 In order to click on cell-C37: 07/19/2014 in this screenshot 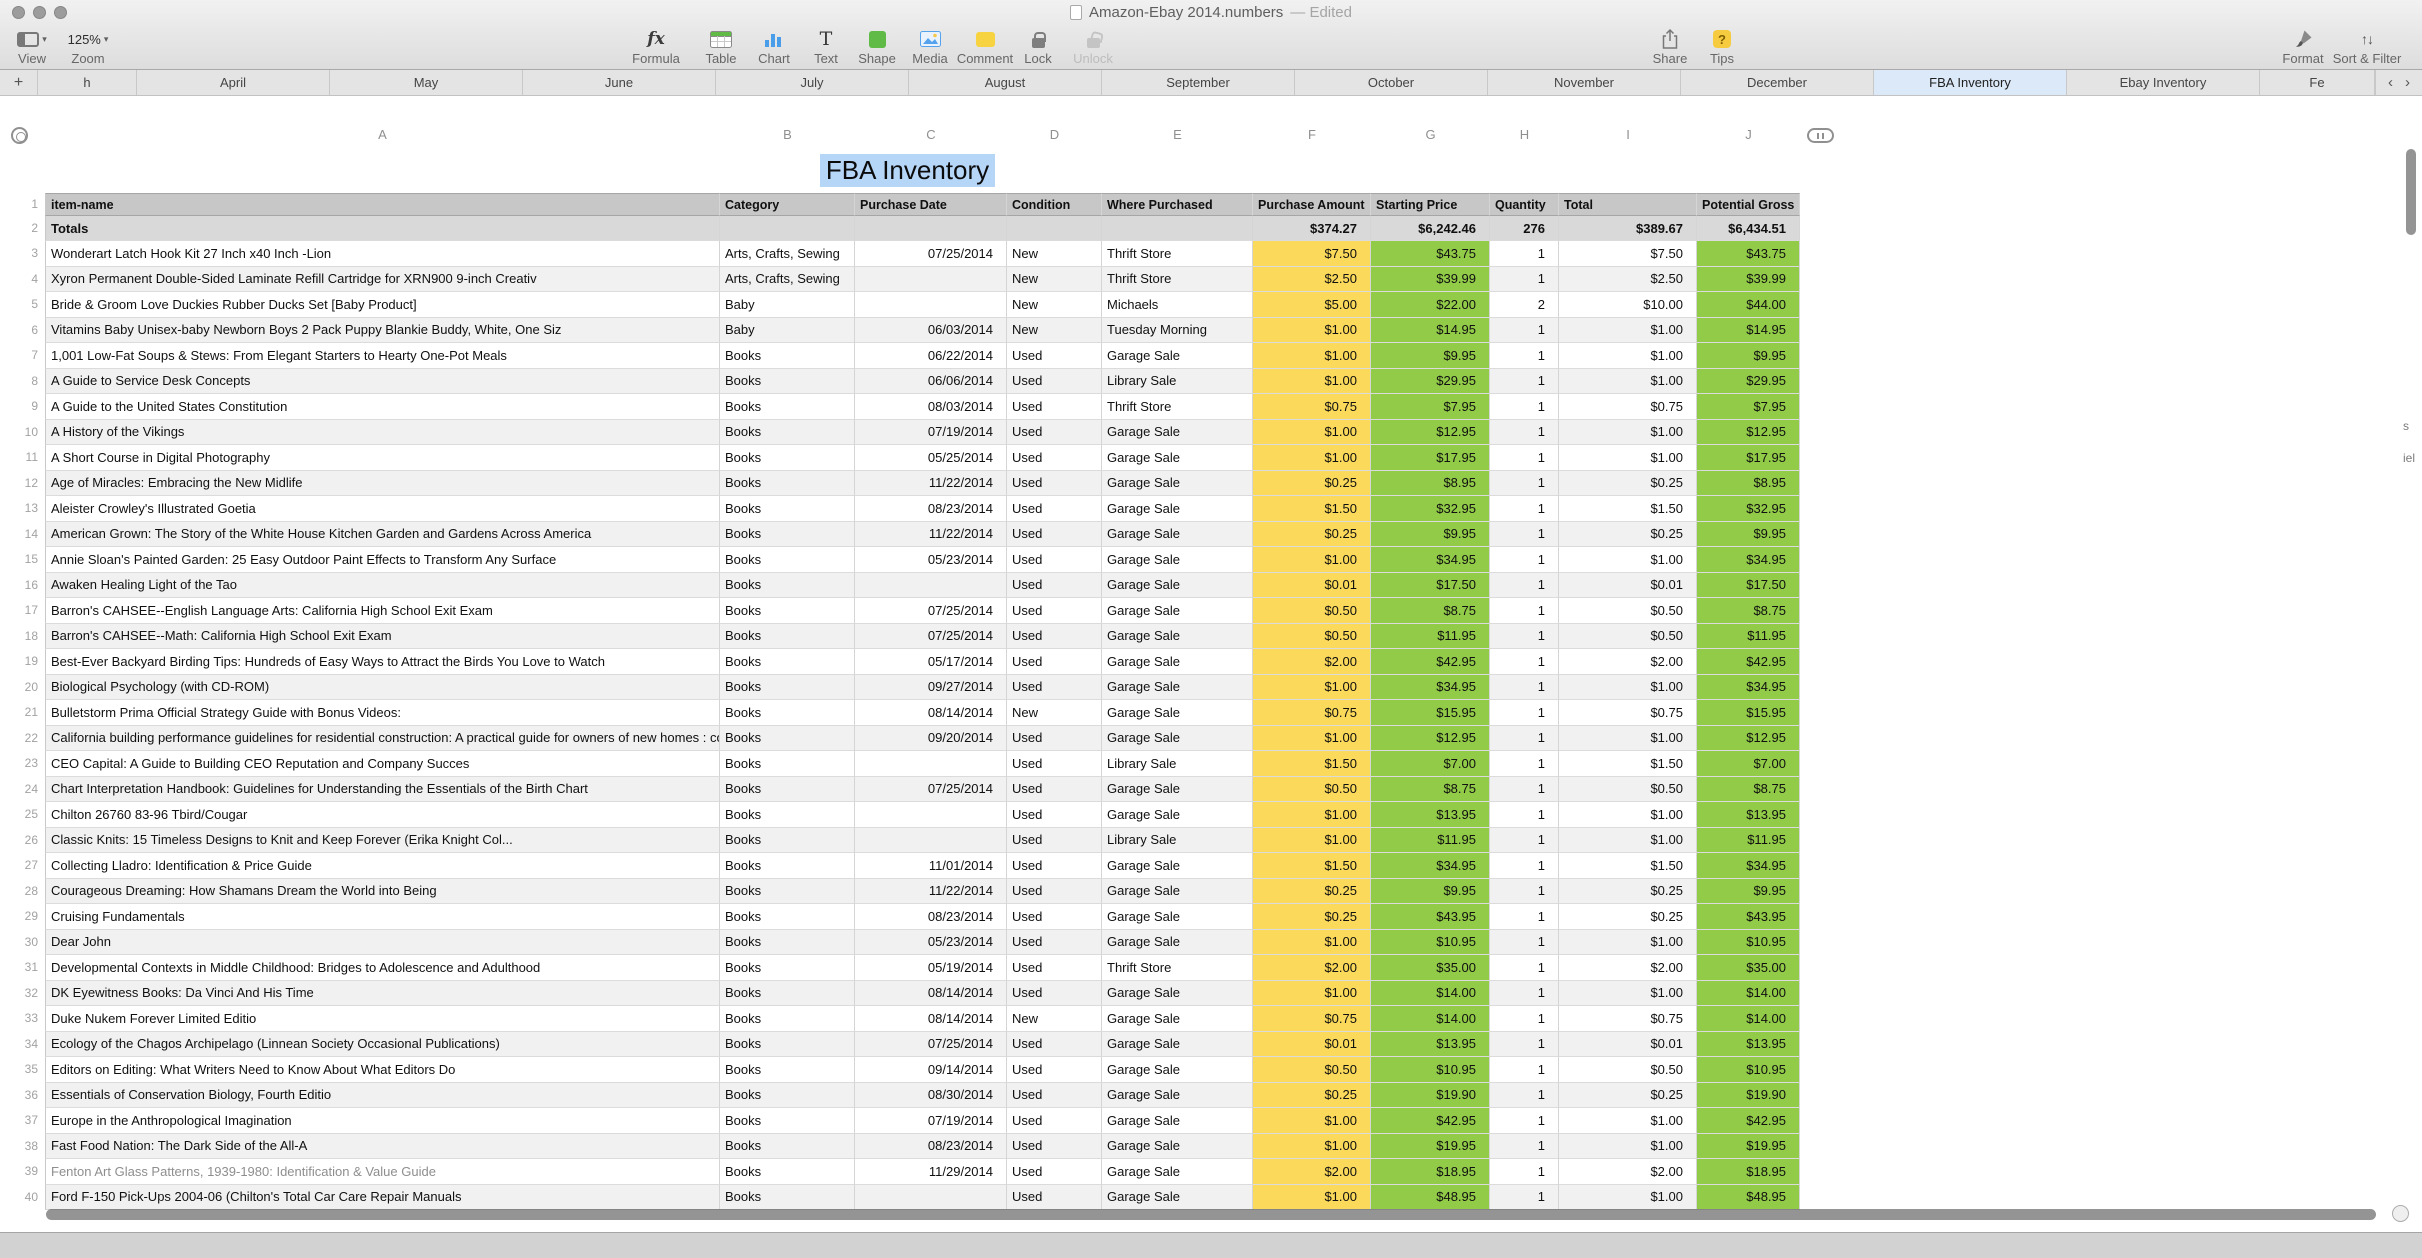, I will do `click(931, 1121)`.